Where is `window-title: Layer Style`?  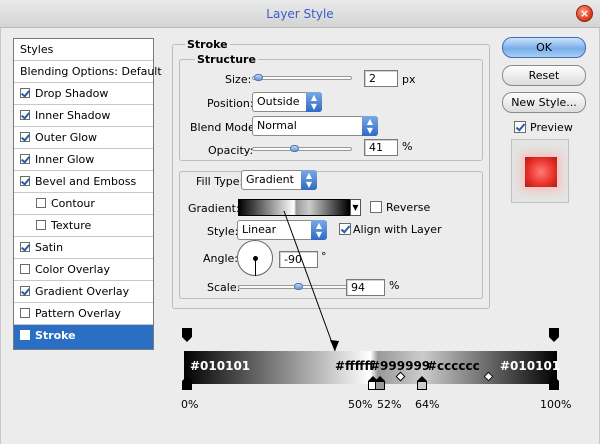 window-title: Layer Style is located at coordinates (300, 14).